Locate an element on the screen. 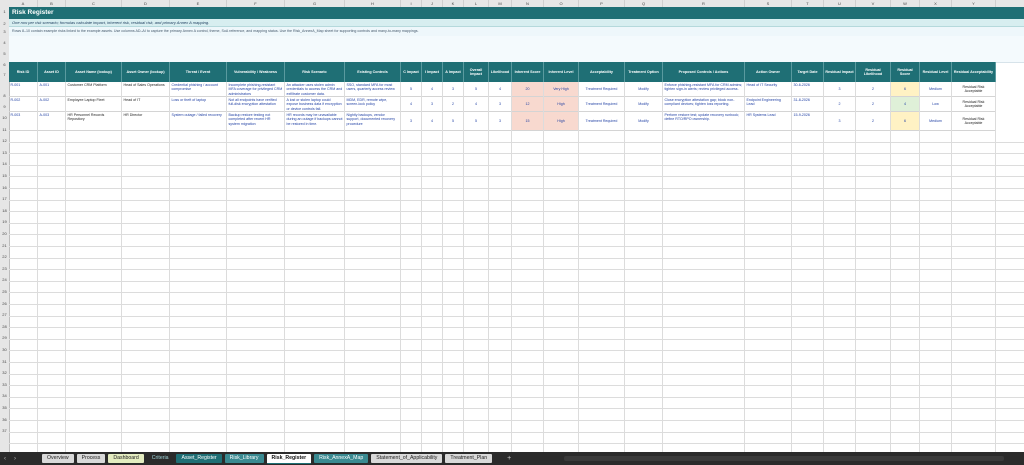 This screenshot has width=1024, height=465. column-header: Asset Name (lookup) is located at coordinates (94, 72).